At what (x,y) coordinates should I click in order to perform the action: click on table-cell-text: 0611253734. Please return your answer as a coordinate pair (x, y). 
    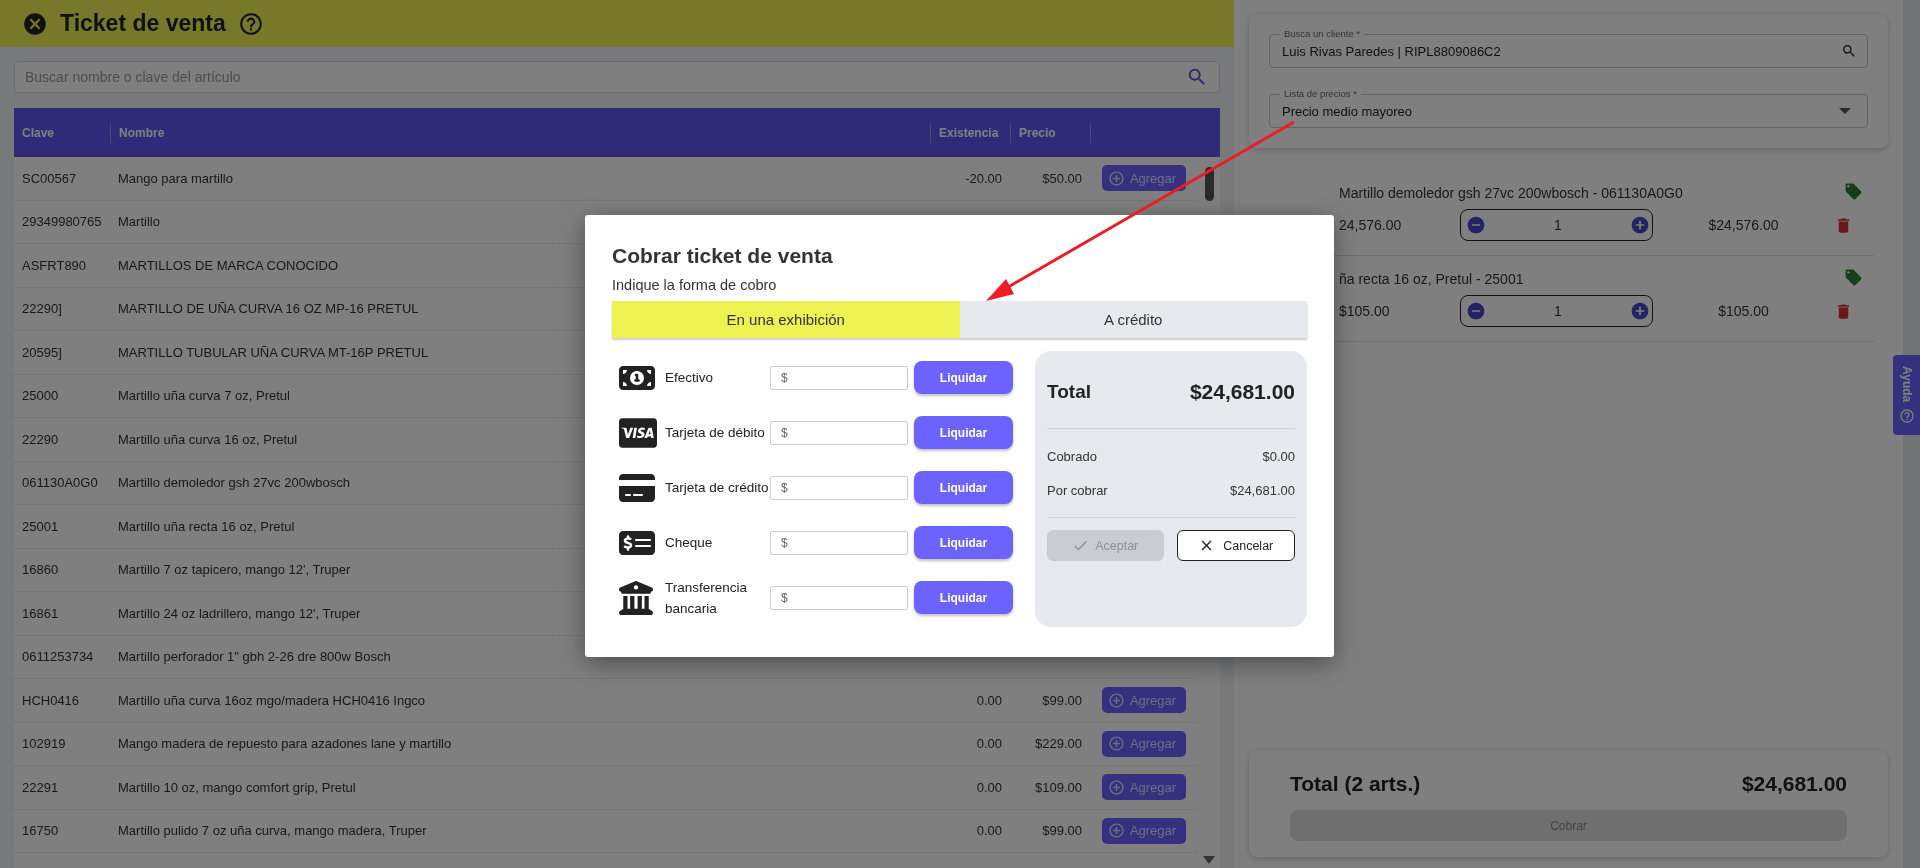
    Looking at the image, I should click on (58, 657).